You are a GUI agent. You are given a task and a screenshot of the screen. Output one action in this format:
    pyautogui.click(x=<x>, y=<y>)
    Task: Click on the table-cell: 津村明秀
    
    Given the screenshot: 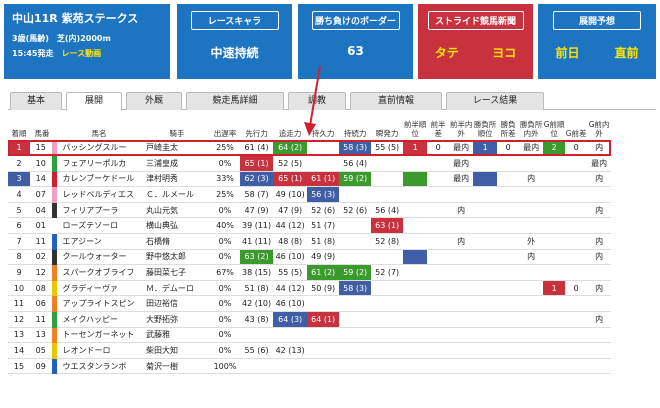 What is the action you would take?
    pyautogui.click(x=177, y=179)
    